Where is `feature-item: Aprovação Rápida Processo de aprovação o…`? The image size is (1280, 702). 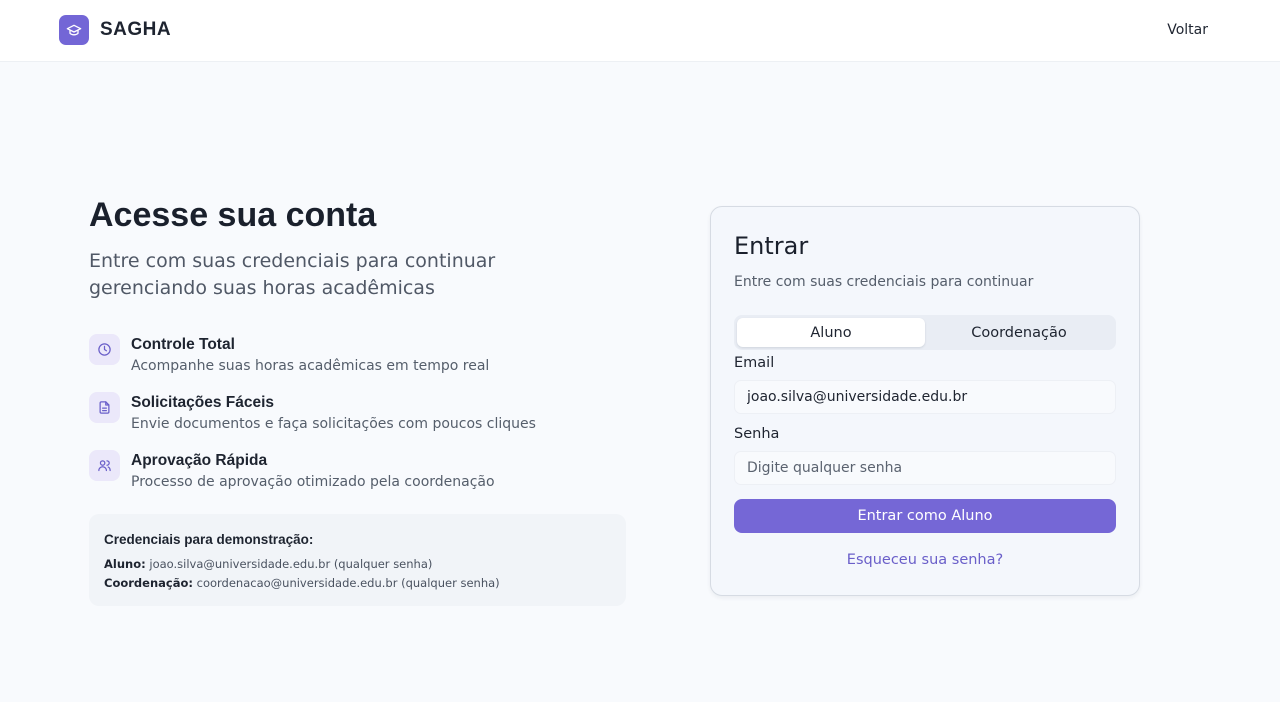 feature-item: Aprovação Rápida Processo de aprovação o… is located at coordinates (349, 473).